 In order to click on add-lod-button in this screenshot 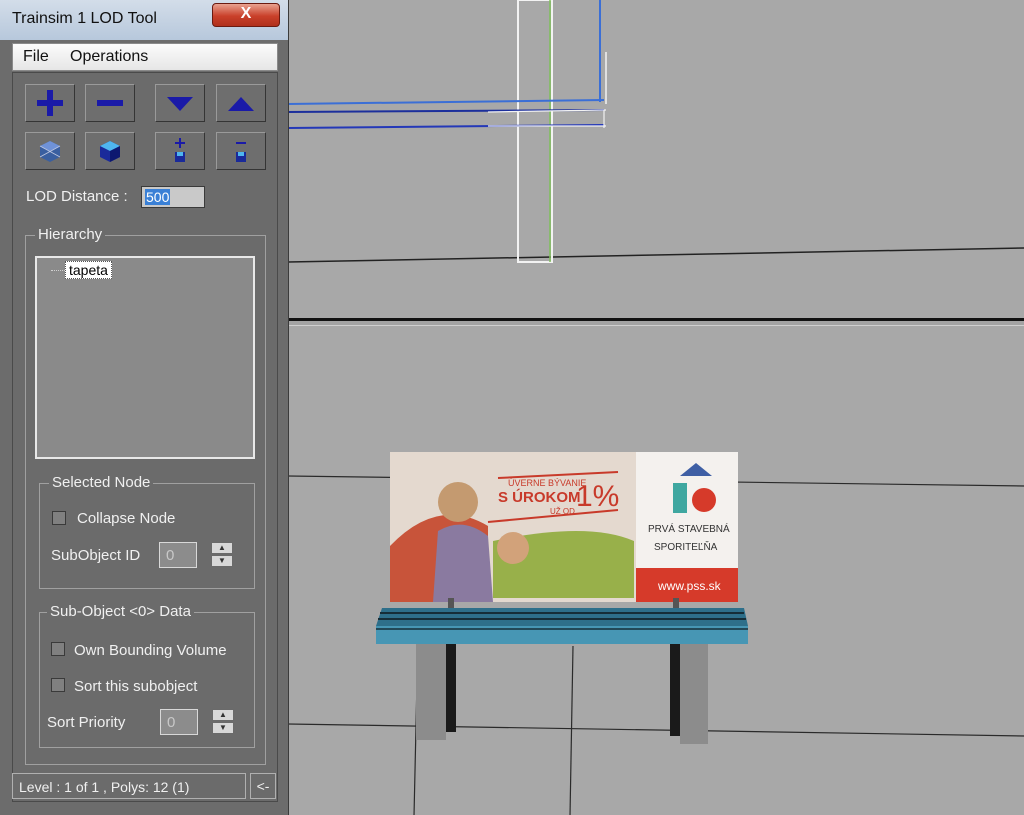, I will do `click(50, 103)`.